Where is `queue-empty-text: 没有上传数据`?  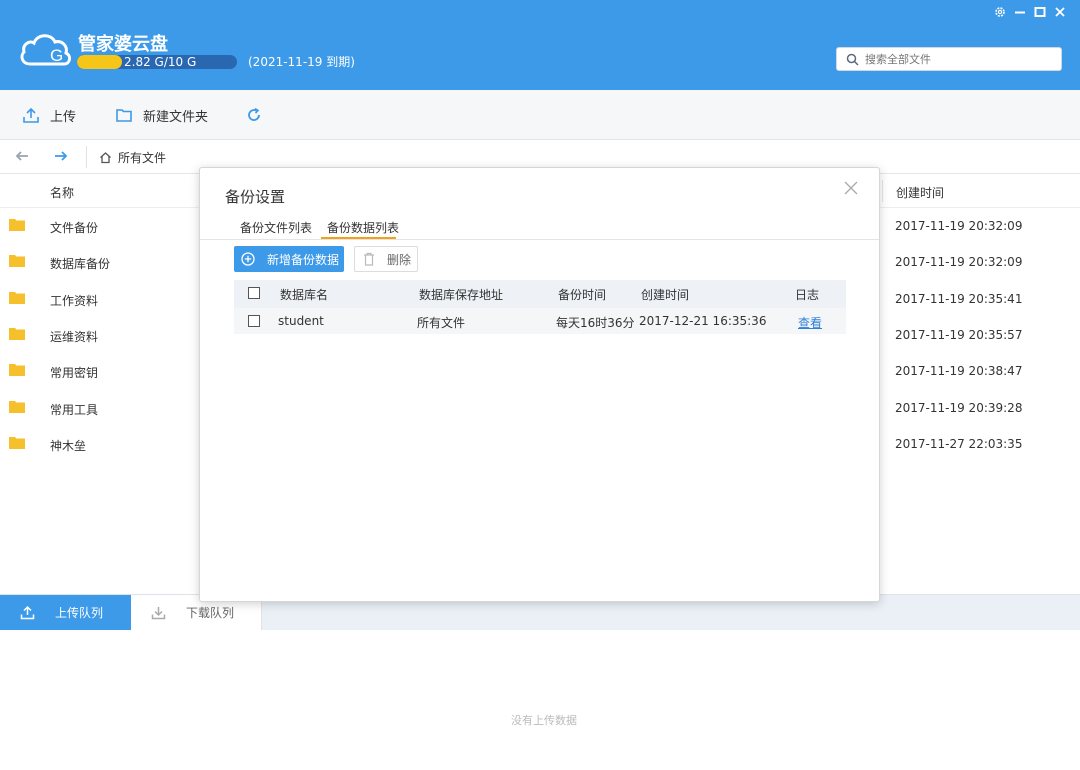 queue-empty-text: 没有上传数据 is located at coordinates (544, 720).